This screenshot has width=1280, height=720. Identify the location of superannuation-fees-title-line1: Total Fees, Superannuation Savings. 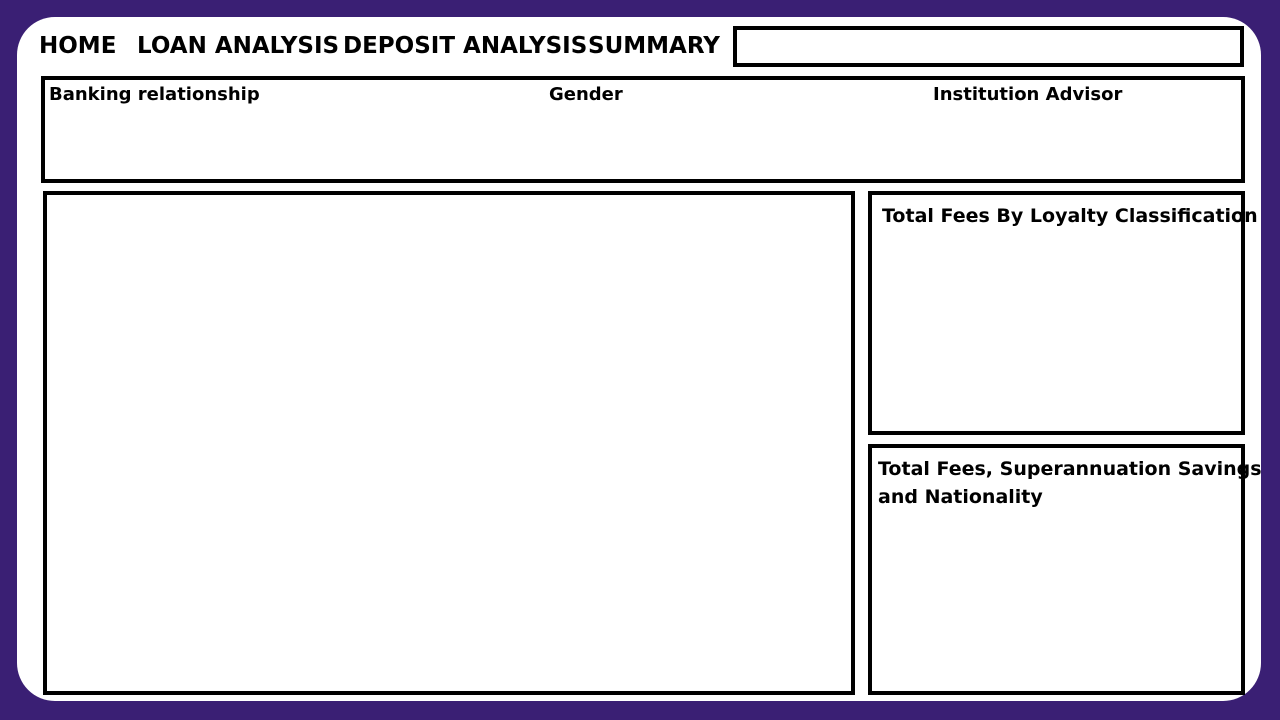
(1070, 469).